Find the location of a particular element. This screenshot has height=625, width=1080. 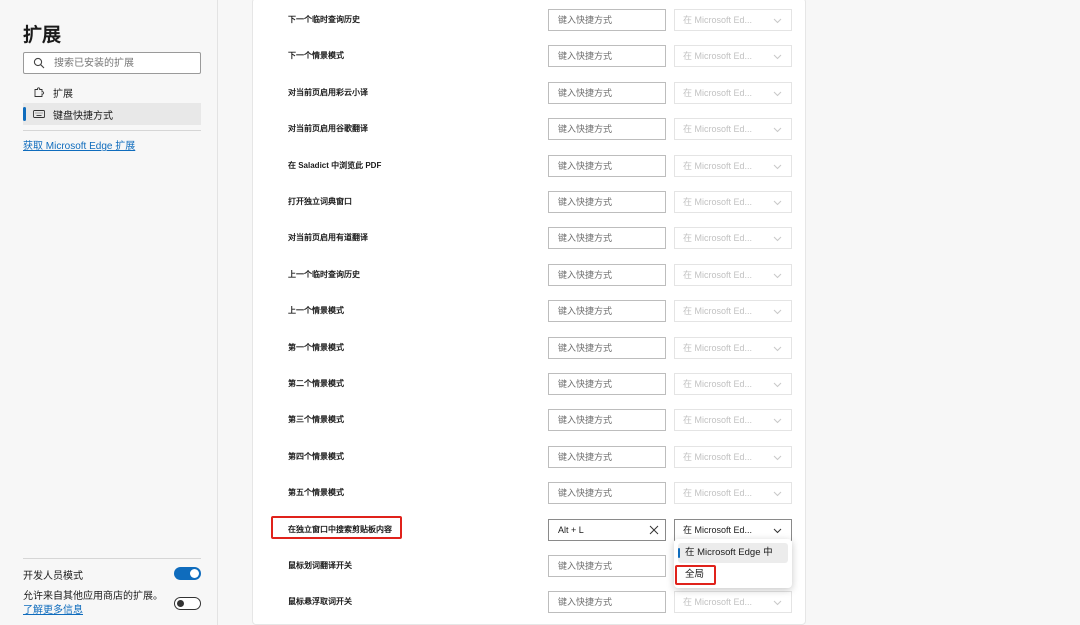

shortcut-label: 第四个情景模式 is located at coordinates (316, 456).